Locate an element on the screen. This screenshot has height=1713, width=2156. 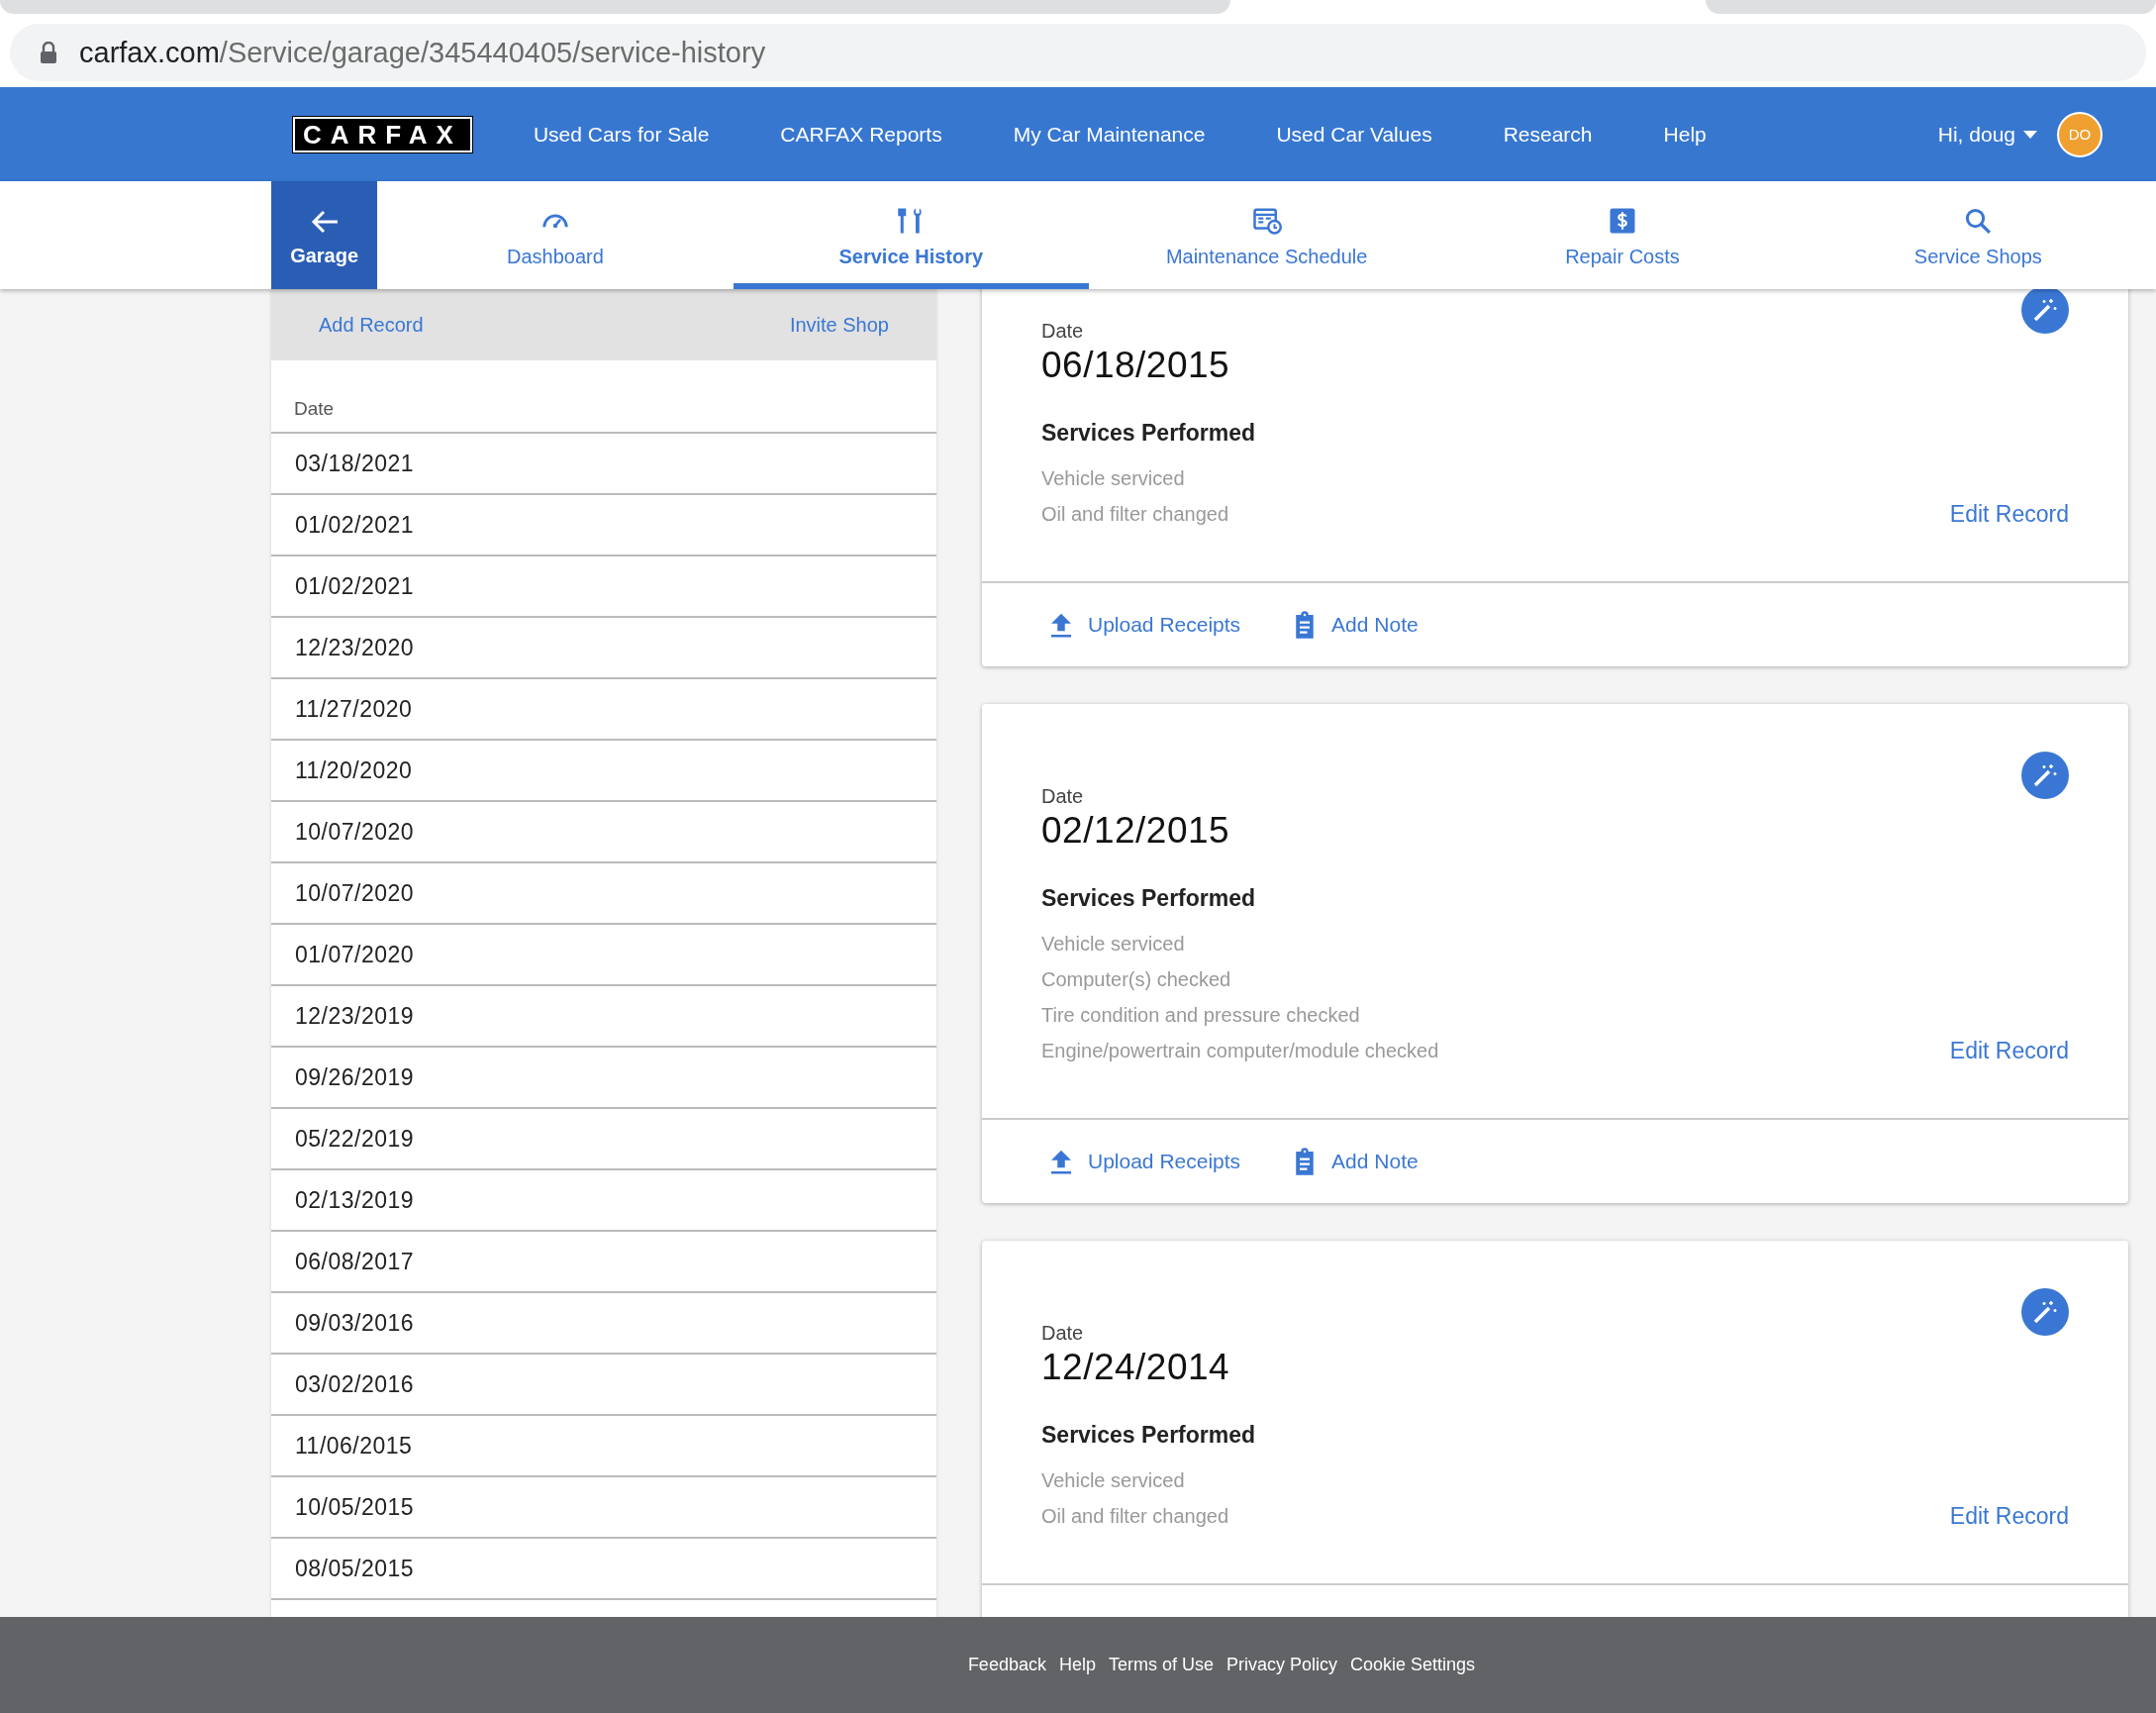
footer-link: Privacy Policy is located at coordinates (1282, 1665).